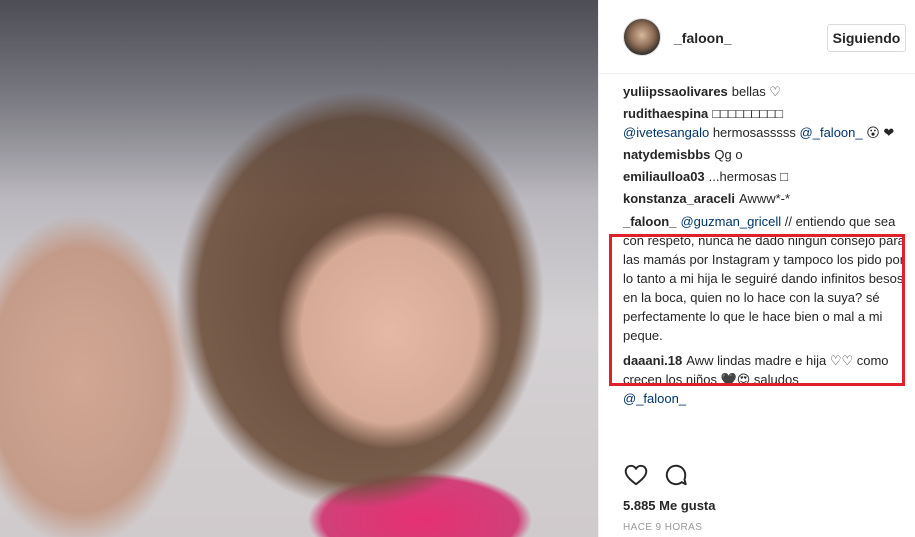 The height and width of the screenshot is (537, 915). What do you see at coordinates (679, 198) in the screenshot?
I see `comment-username: konstanza_araceli` at bounding box center [679, 198].